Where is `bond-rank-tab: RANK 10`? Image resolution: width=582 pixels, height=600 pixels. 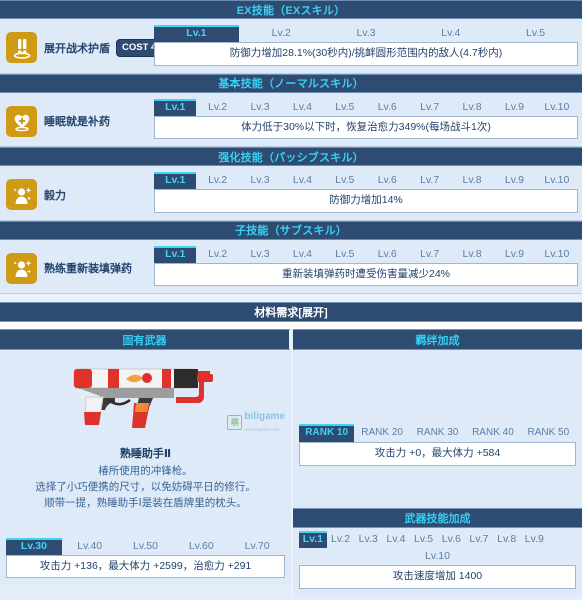 bond-rank-tab: RANK 10 is located at coordinates (327, 433).